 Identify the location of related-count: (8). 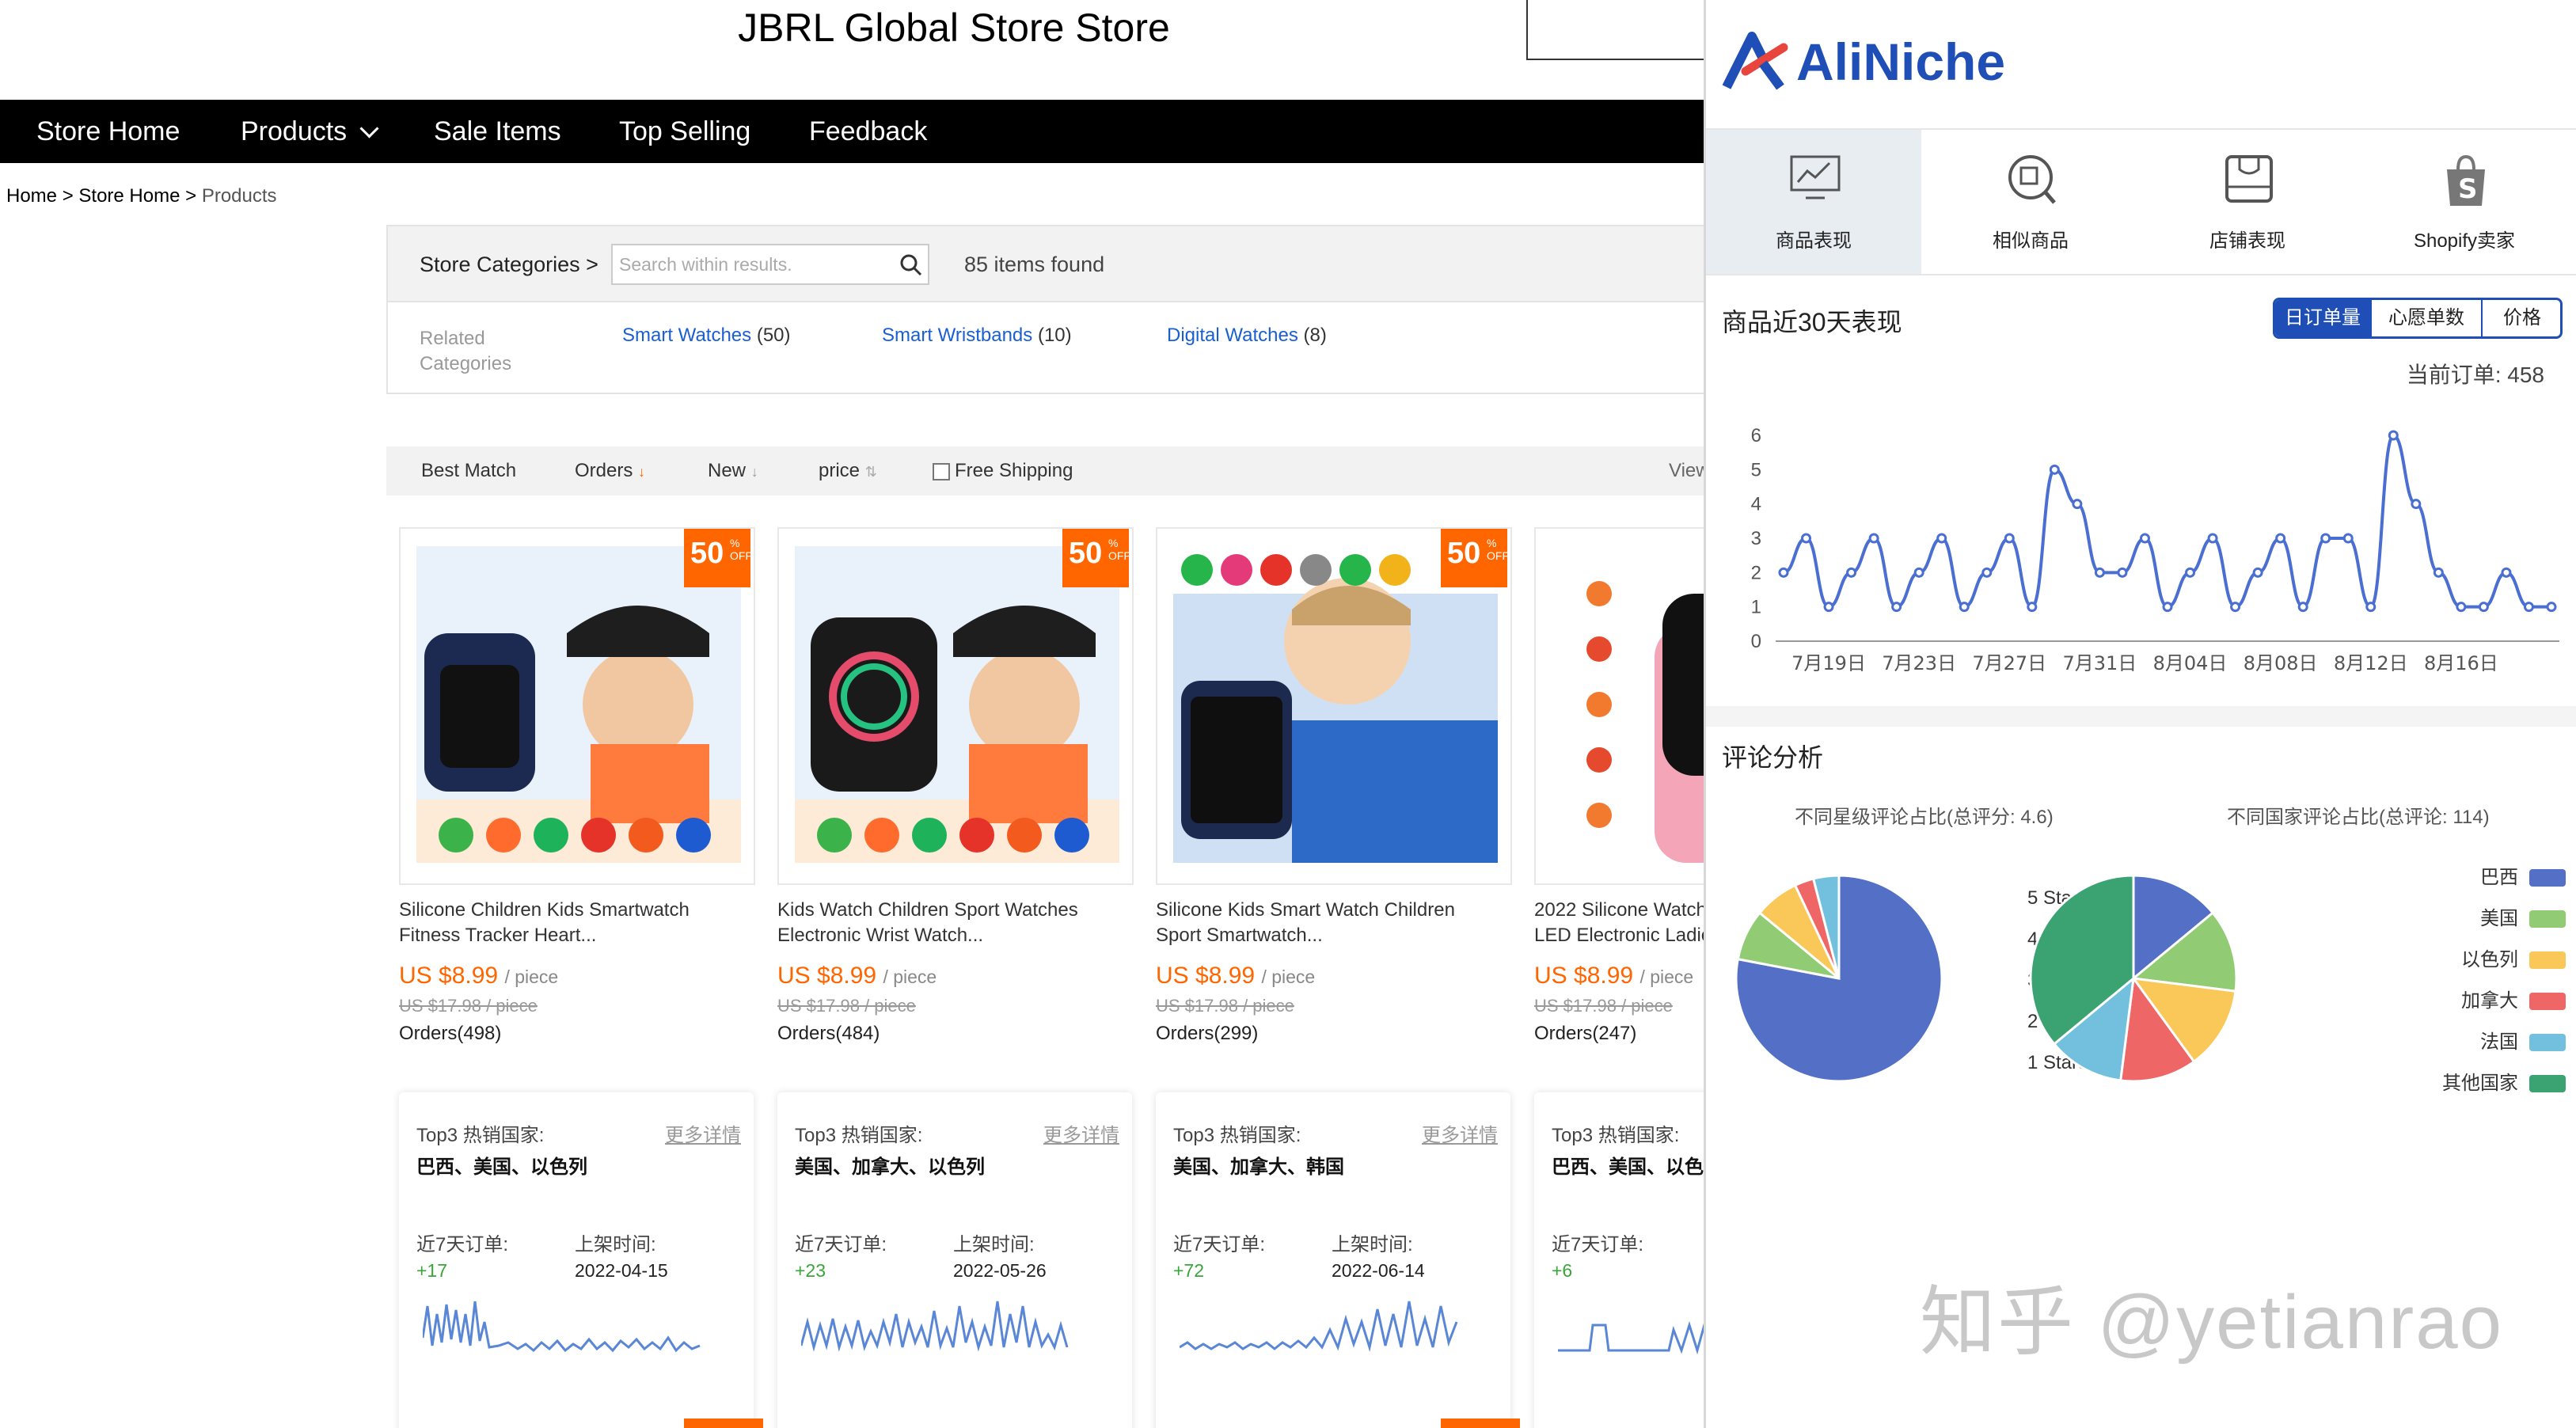
(1315, 335).